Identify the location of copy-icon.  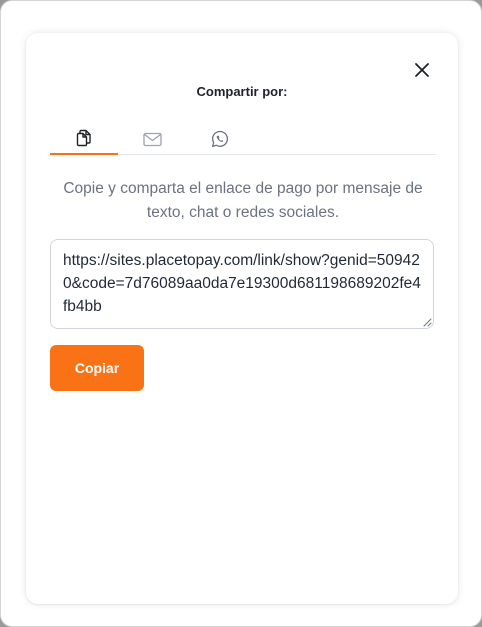
(83, 138).